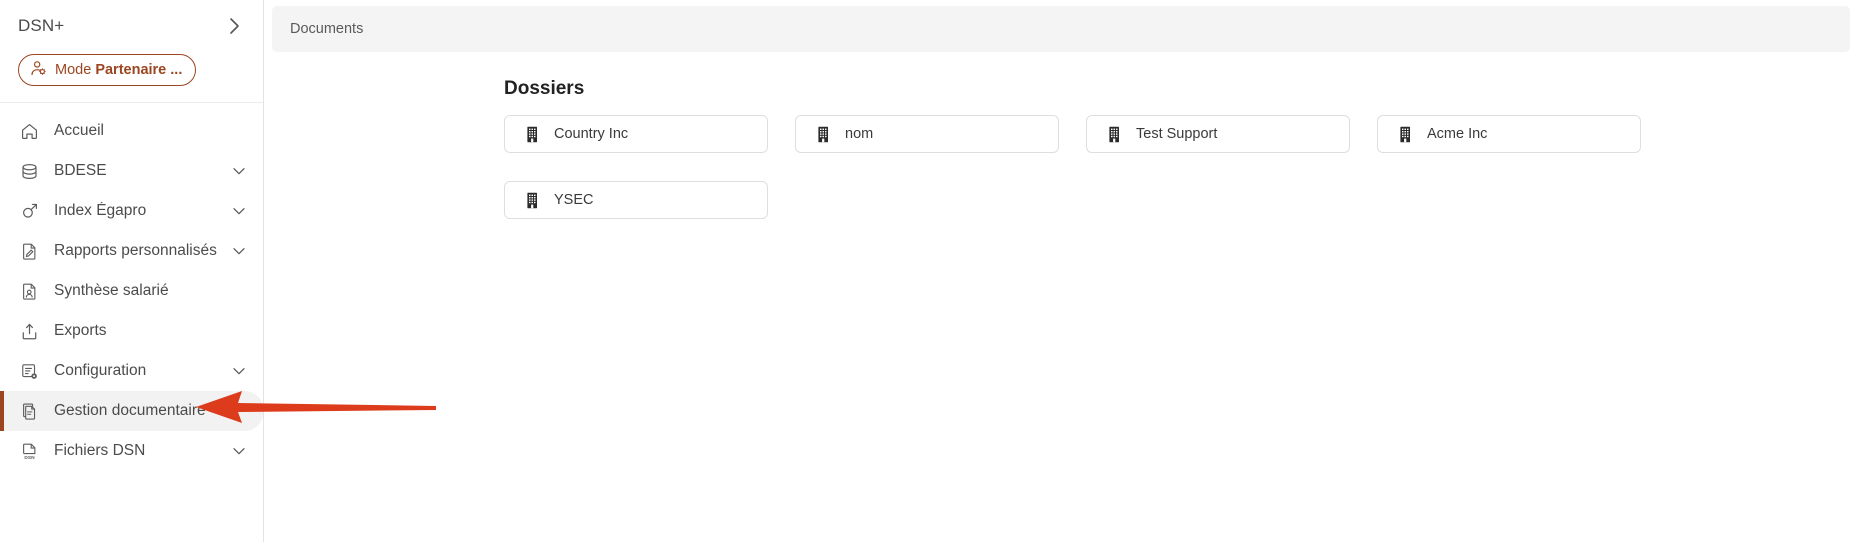  Describe the element at coordinates (636, 134) in the screenshot. I see `folder-card: Country Inc` at that location.